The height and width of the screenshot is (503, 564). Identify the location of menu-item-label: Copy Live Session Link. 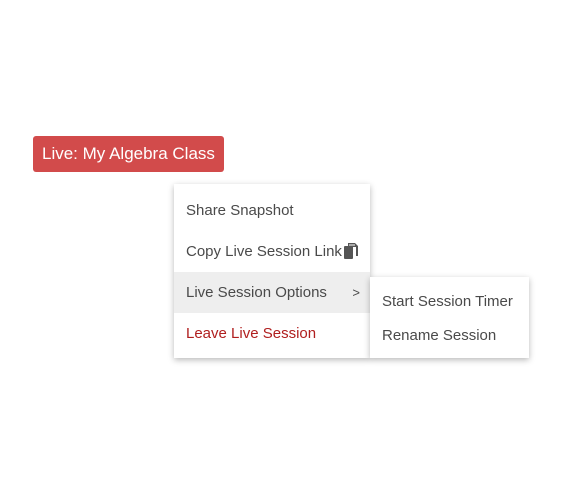
(264, 251).